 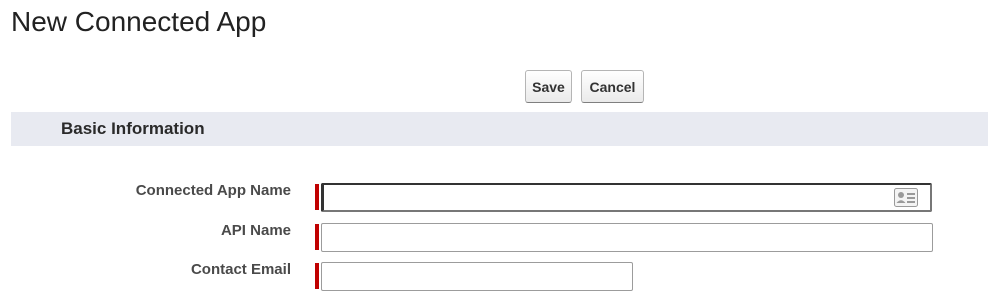 I want to click on basic-information-section-header: Basic Information, so click(x=499, y=129).